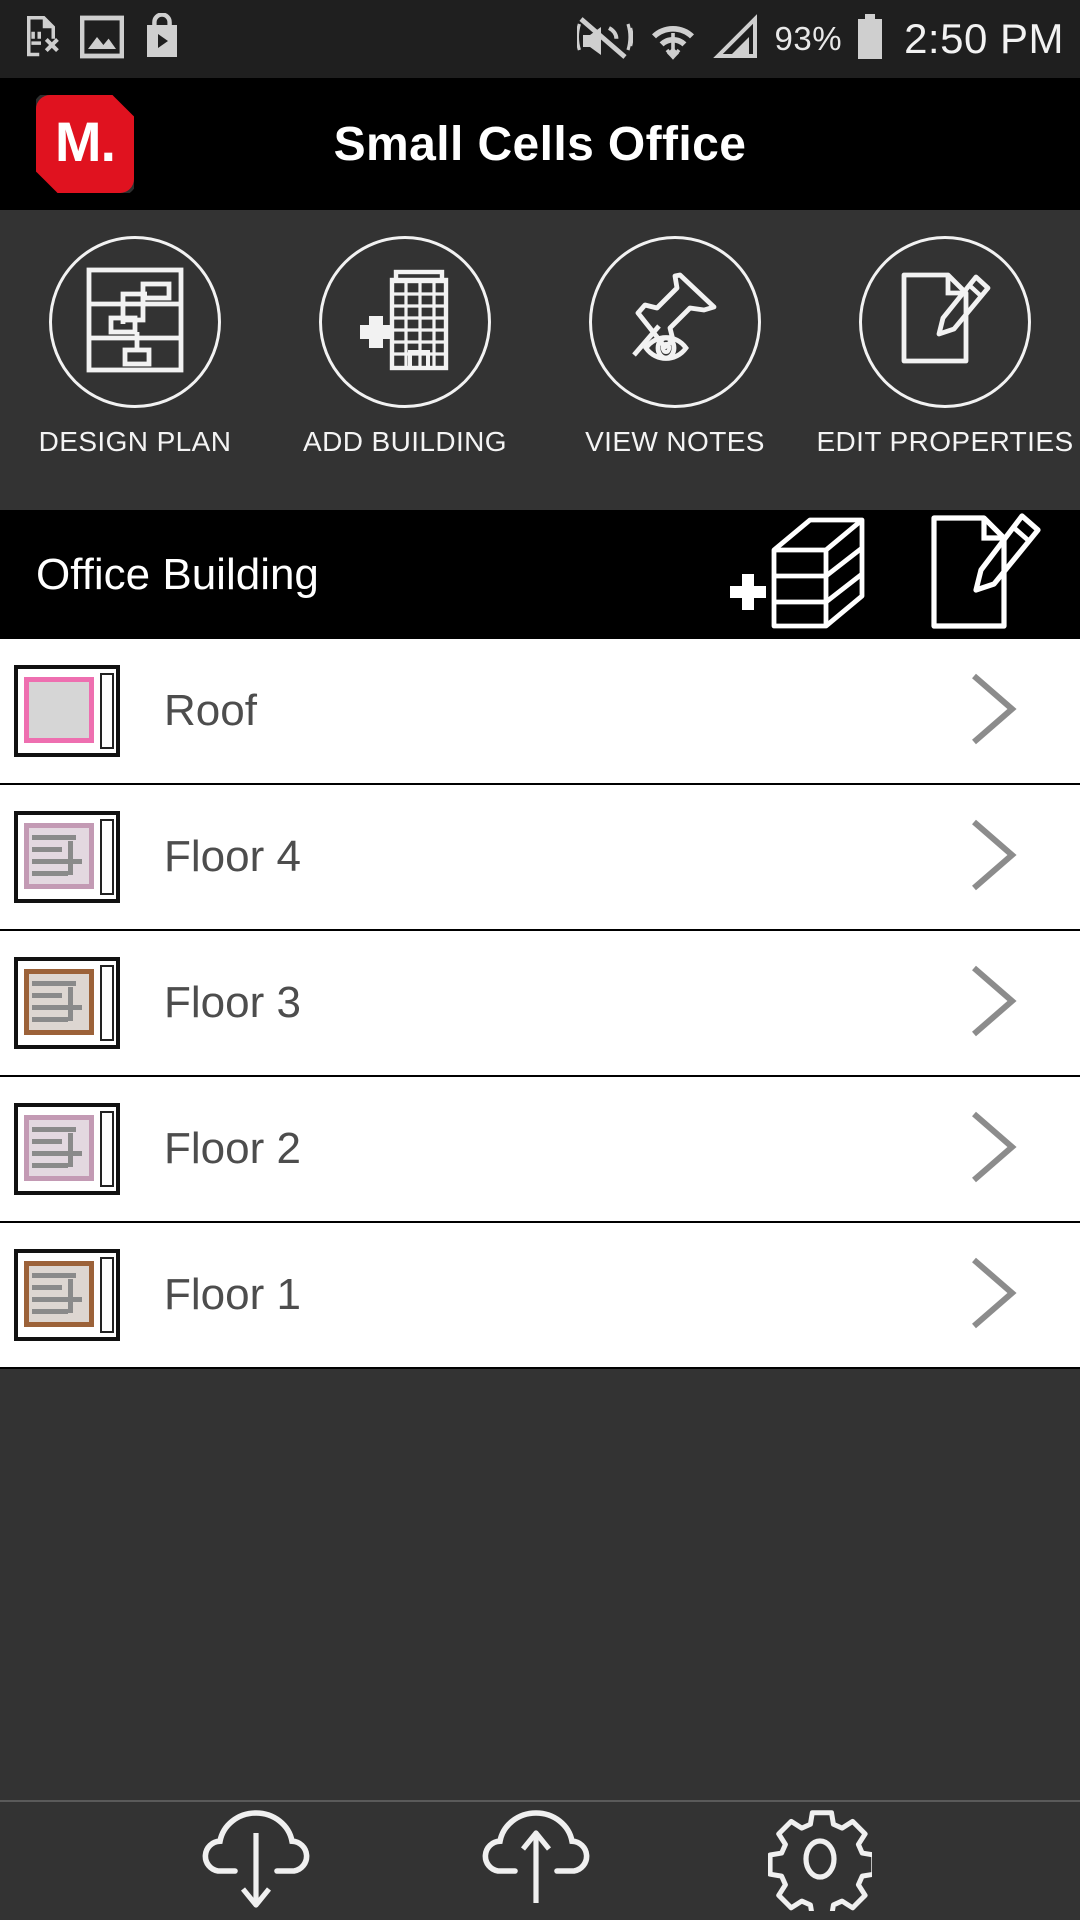 Image resolution: width=1080 pixels, height=1920 pixels. What do you see at coordinates (945, 441) in the screenshot?
I see `action-edit-properties-label: EDIT PROPERTIES` at bounding box center [945, 441].